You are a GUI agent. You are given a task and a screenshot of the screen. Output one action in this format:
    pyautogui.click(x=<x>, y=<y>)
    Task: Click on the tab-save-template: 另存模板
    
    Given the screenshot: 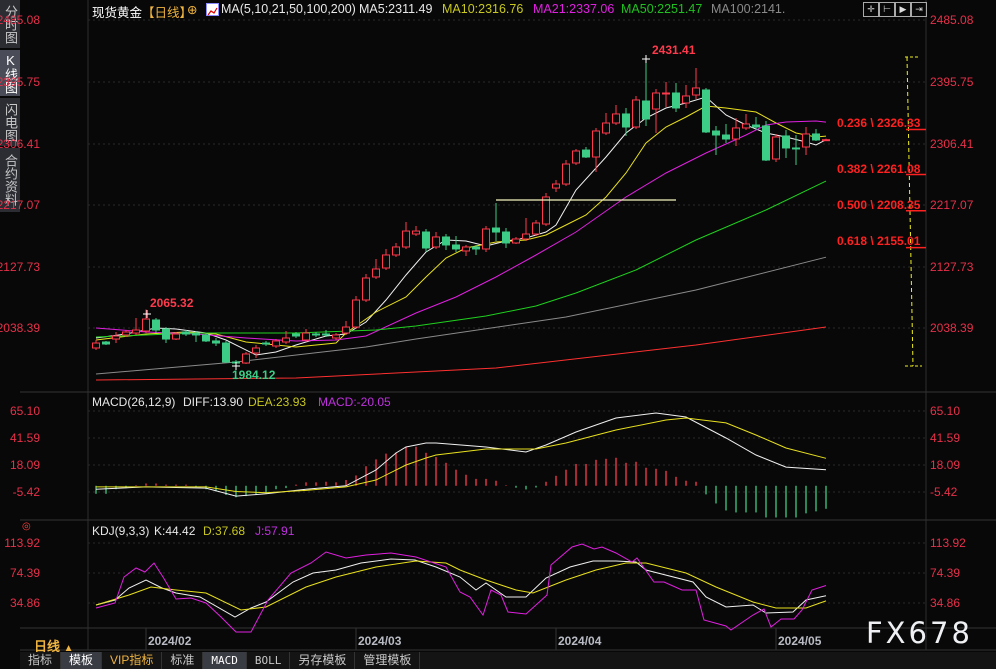 What is the action you would take?
    pyautogui.click(x=323, y=660)
    